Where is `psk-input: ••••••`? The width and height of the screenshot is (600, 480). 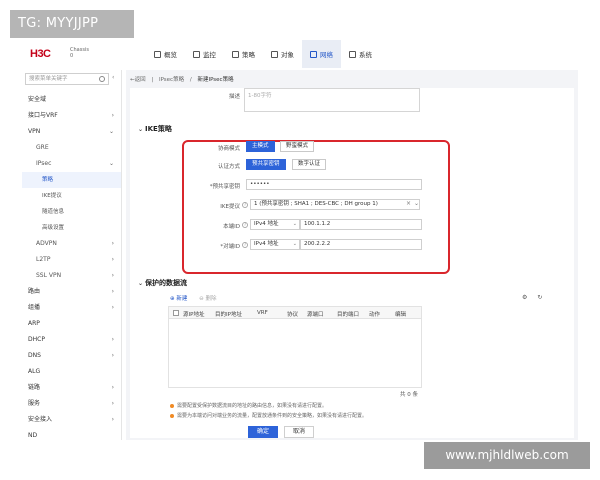
psk-input: •••••• is located at coordinates (334, 184).